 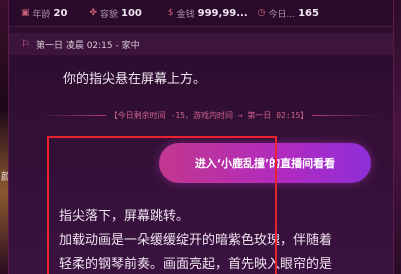 What do you see at coordinates (131, 13) in the screenshot?
I see `stat-looks-value: 100` at bounding box center [131, 13].